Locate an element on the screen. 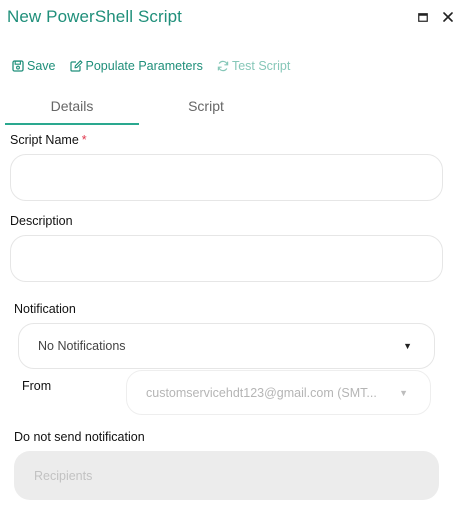 The image size is (462, 528). notification-select: No Notifications ▼ is located at coordinates (226, 346).